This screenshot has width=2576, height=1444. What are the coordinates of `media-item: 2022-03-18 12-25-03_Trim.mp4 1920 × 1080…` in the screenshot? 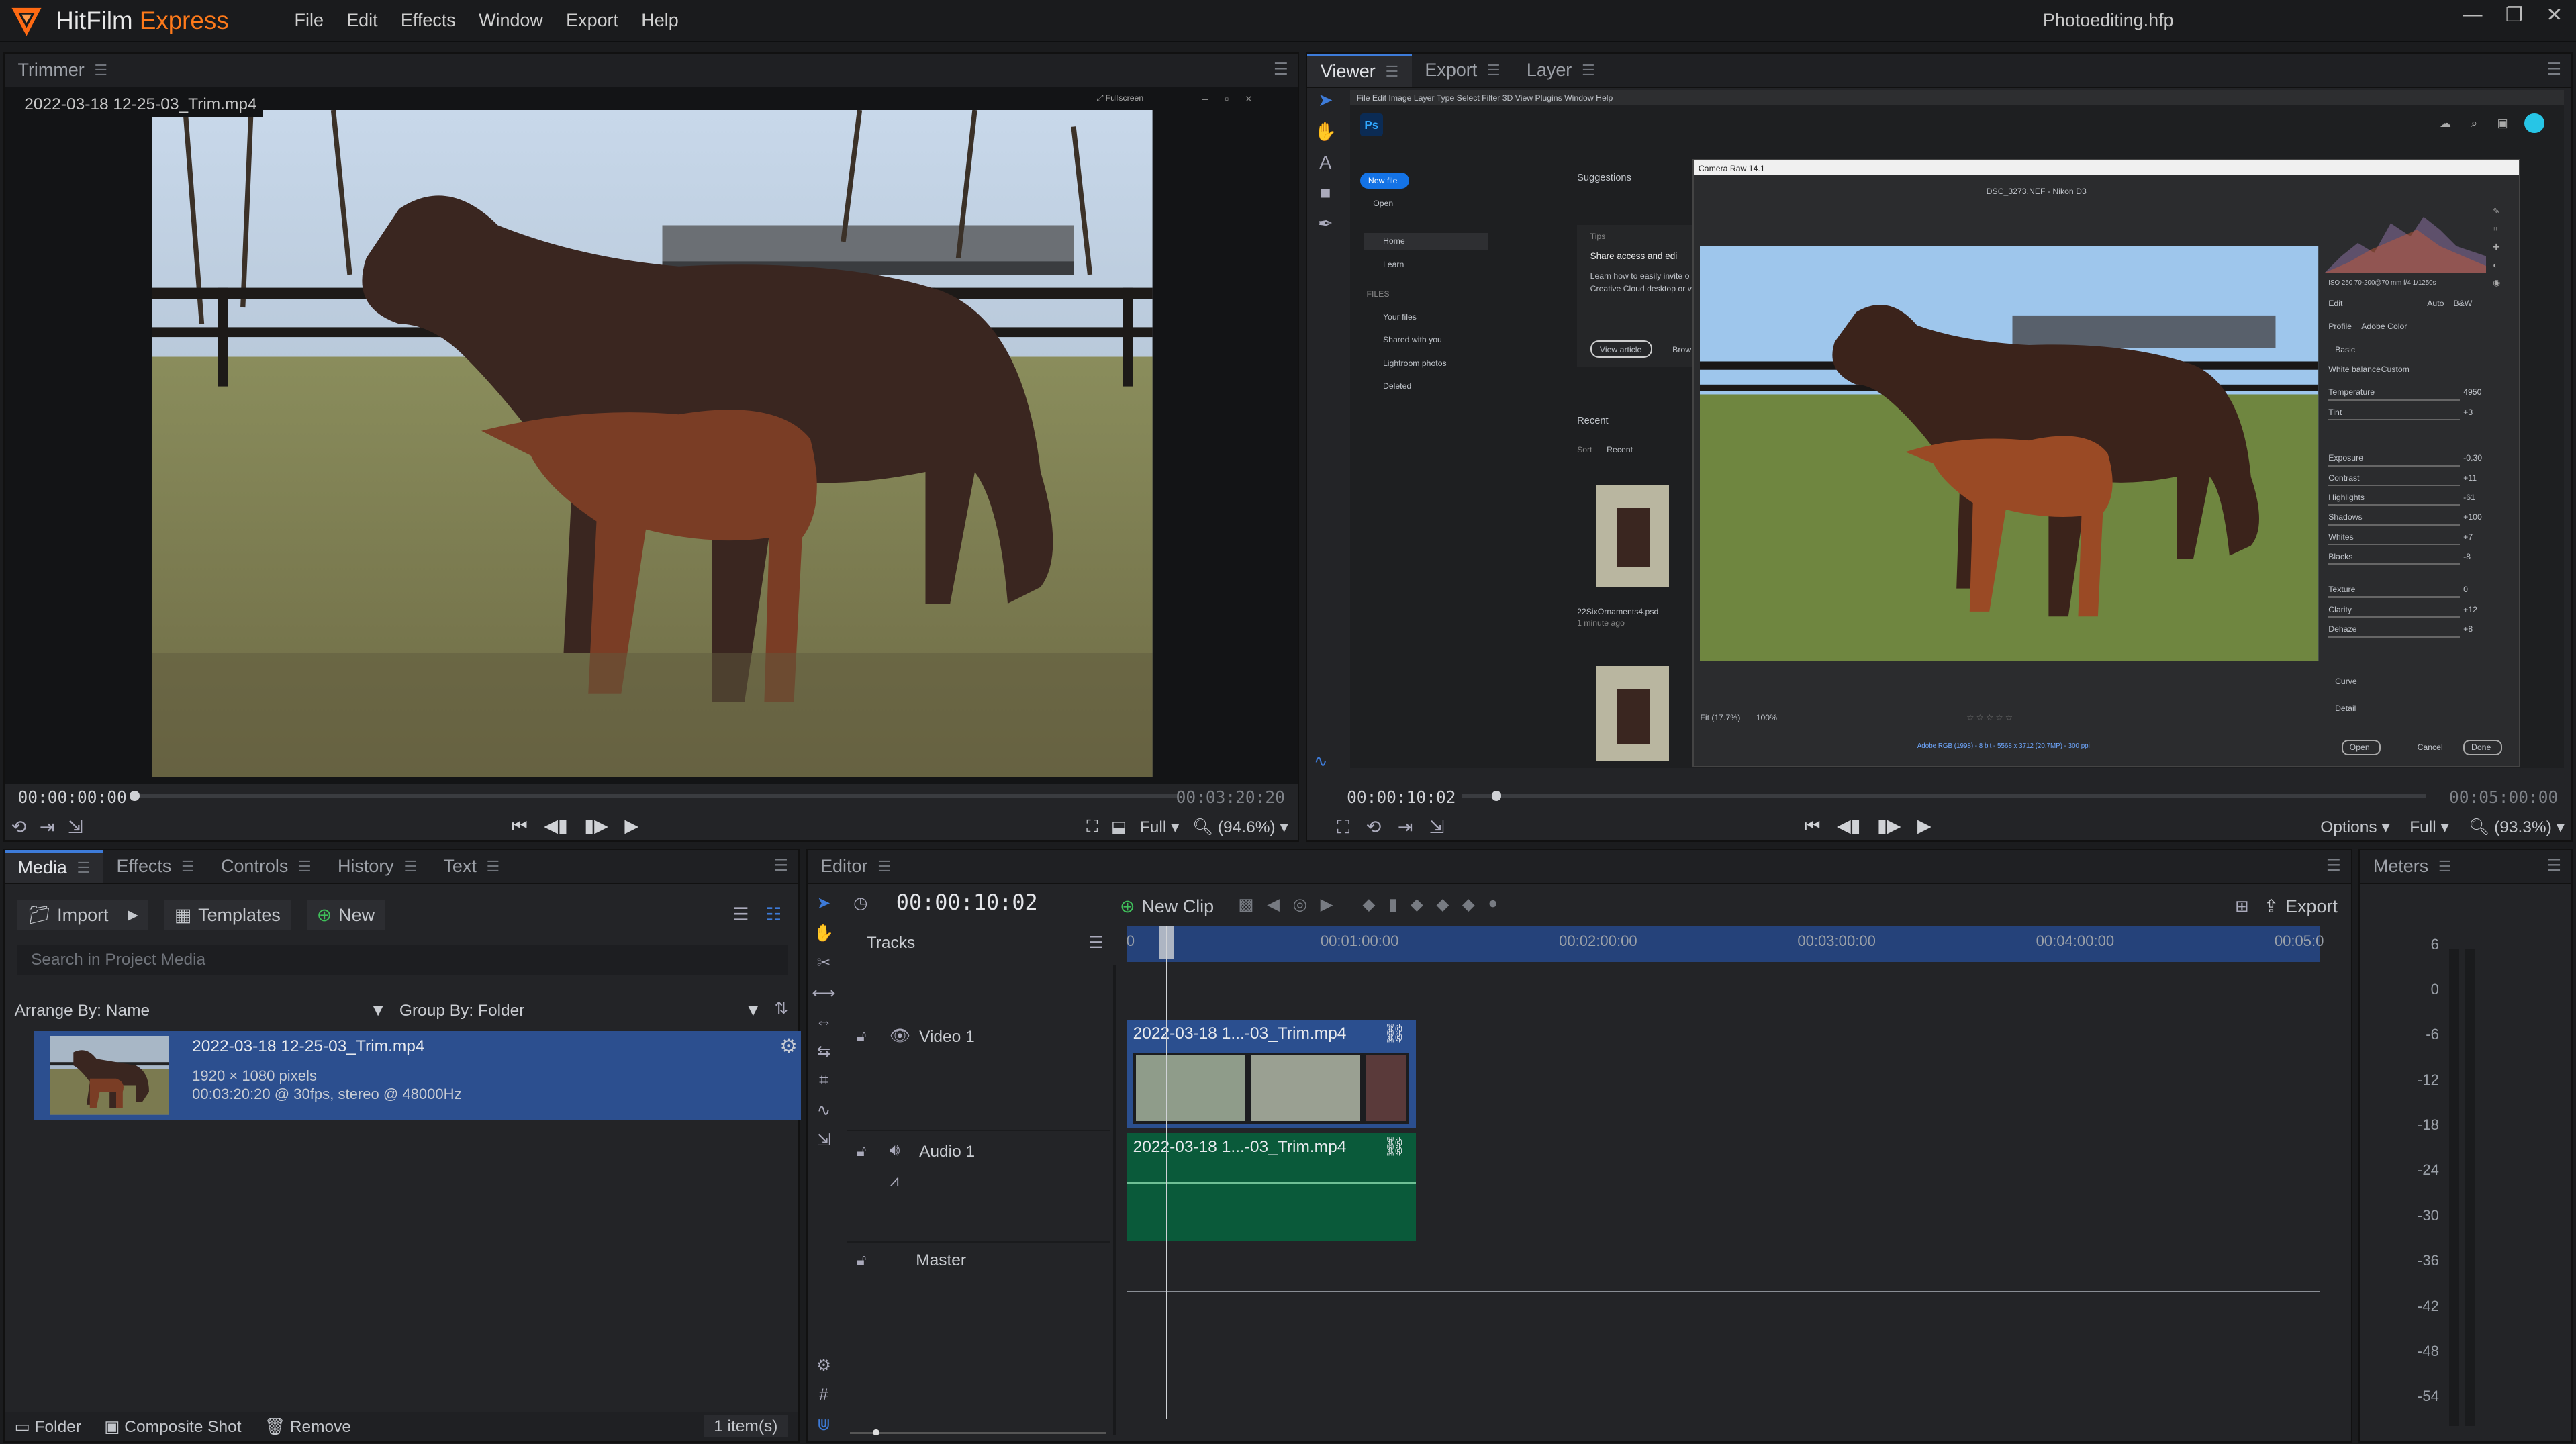 It's located at (417, 1075).